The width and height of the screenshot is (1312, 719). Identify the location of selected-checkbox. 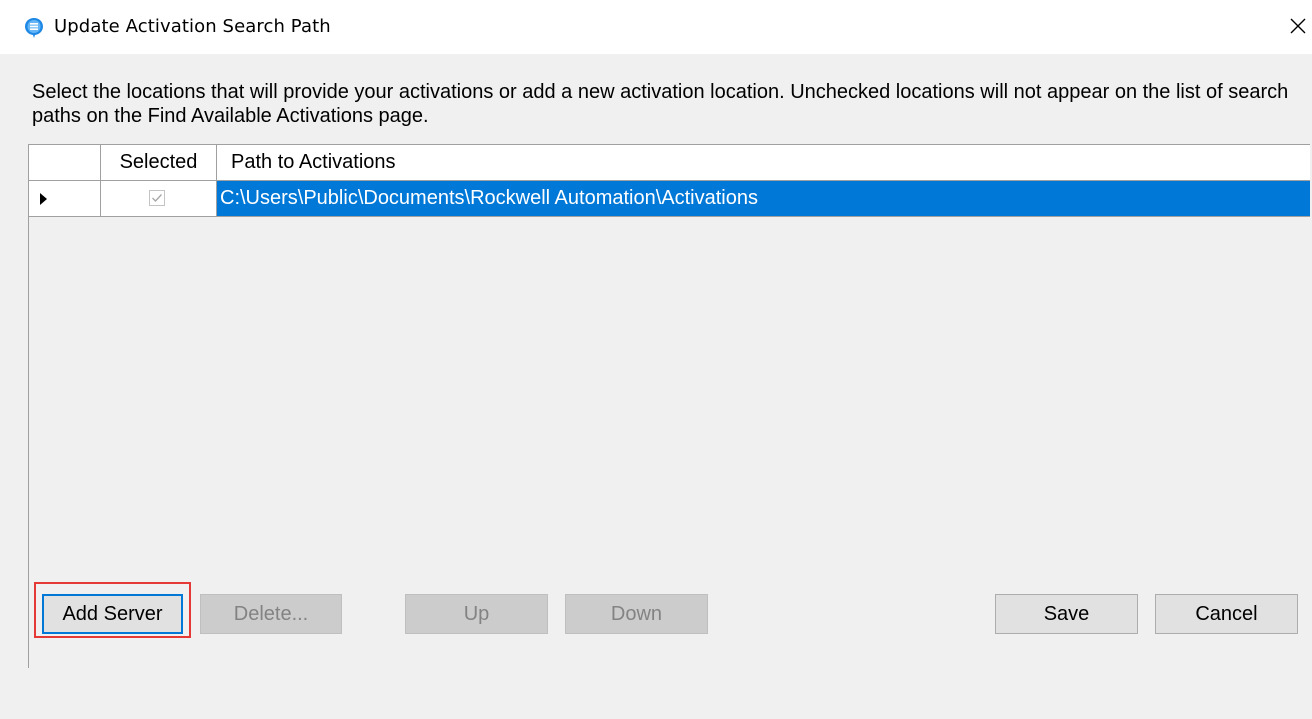
(157, 198).